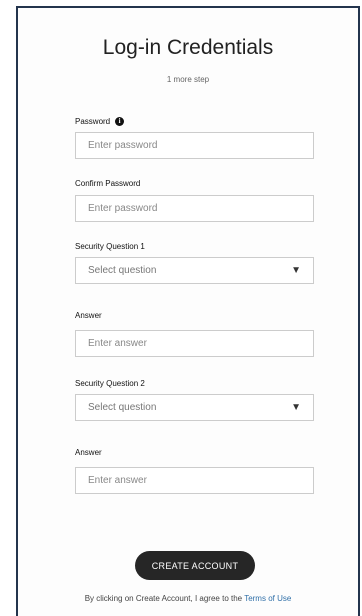  I want to click on confirm-password-label: Confirm Password, so click(108, 183).